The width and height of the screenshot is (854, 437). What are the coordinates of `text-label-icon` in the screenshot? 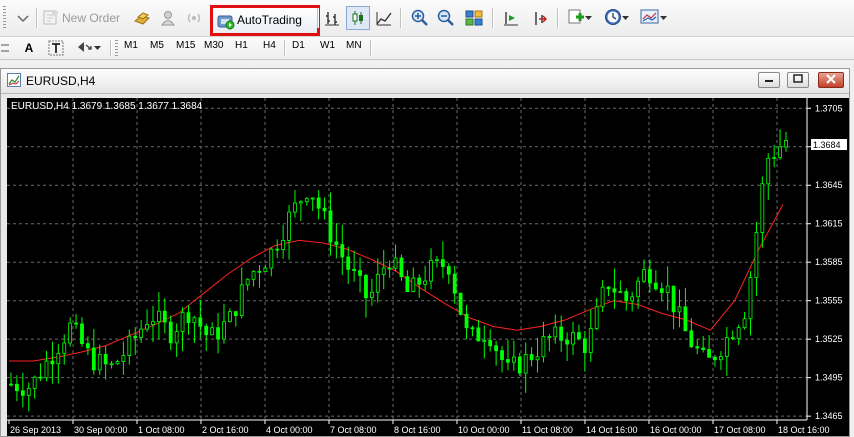 It's located at (56, 48).